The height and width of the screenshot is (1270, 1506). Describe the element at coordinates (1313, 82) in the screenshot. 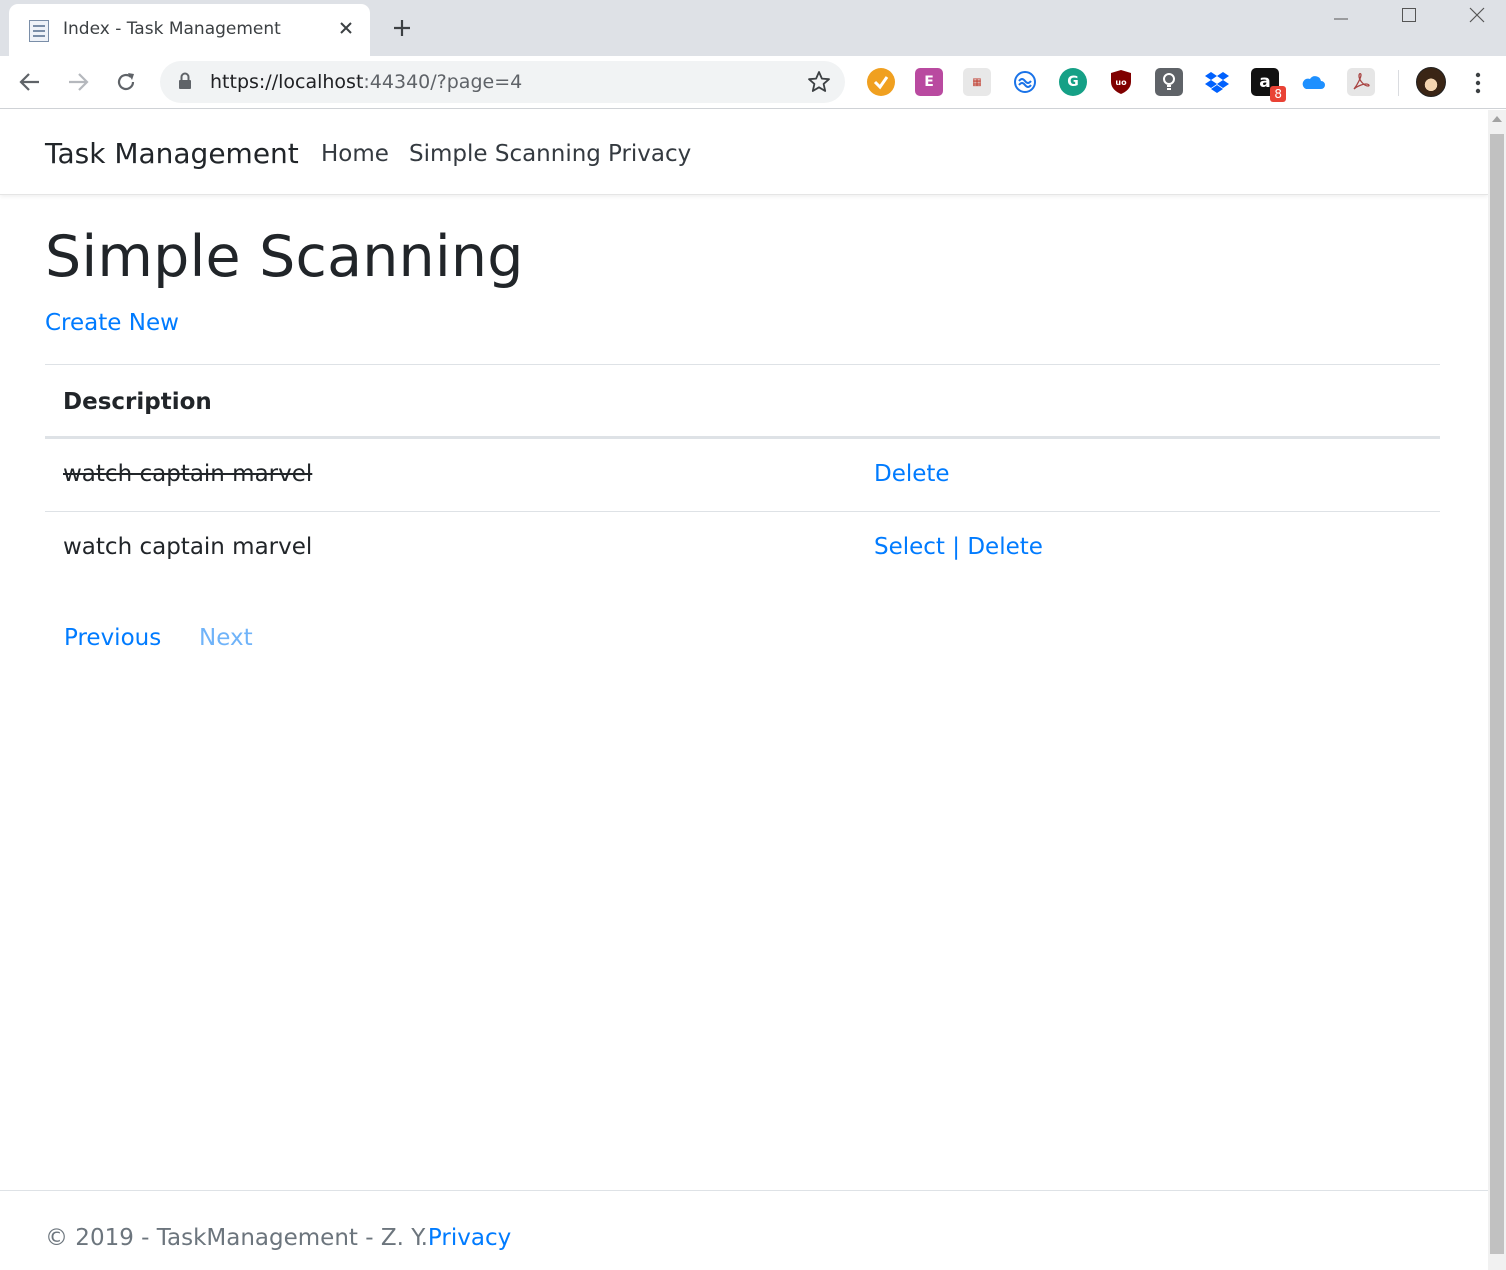

I see `onedrive-icon` at that location.